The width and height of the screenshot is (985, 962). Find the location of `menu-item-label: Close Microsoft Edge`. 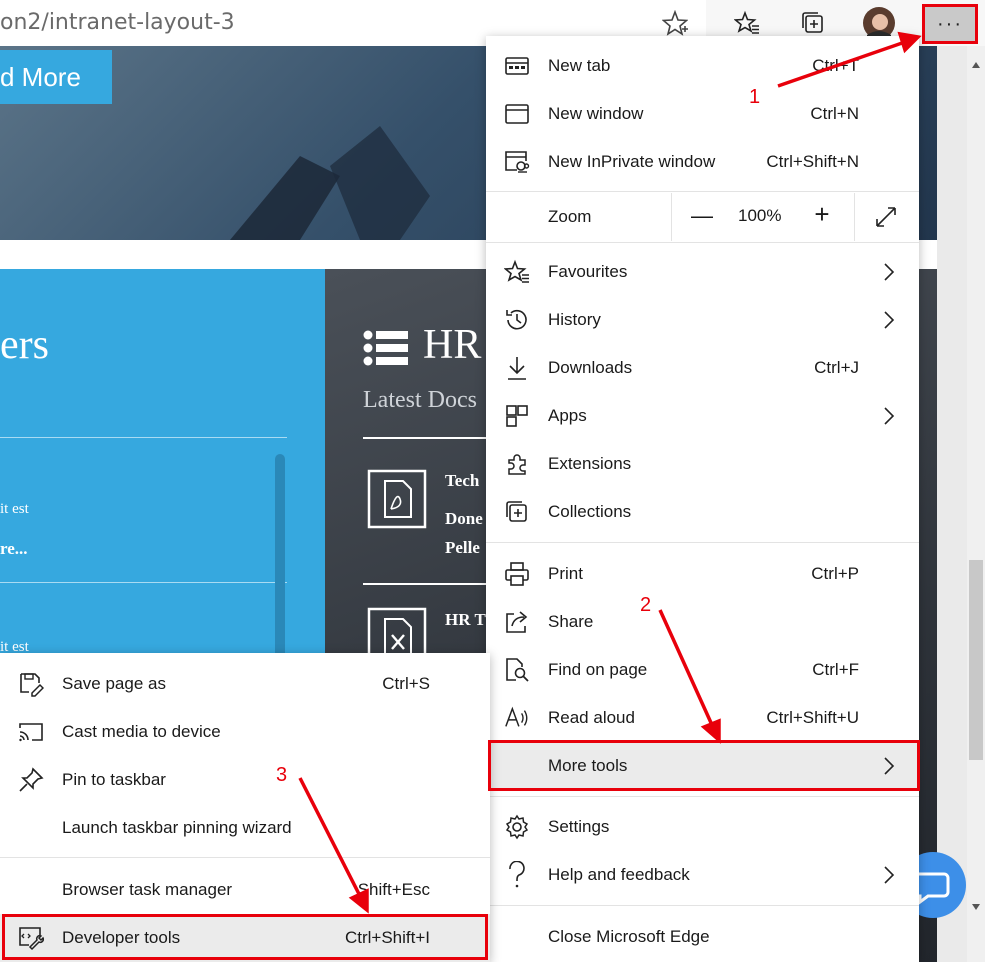

menu-item-label: Close Microsoft Edge is located at coordinates (629, 936).